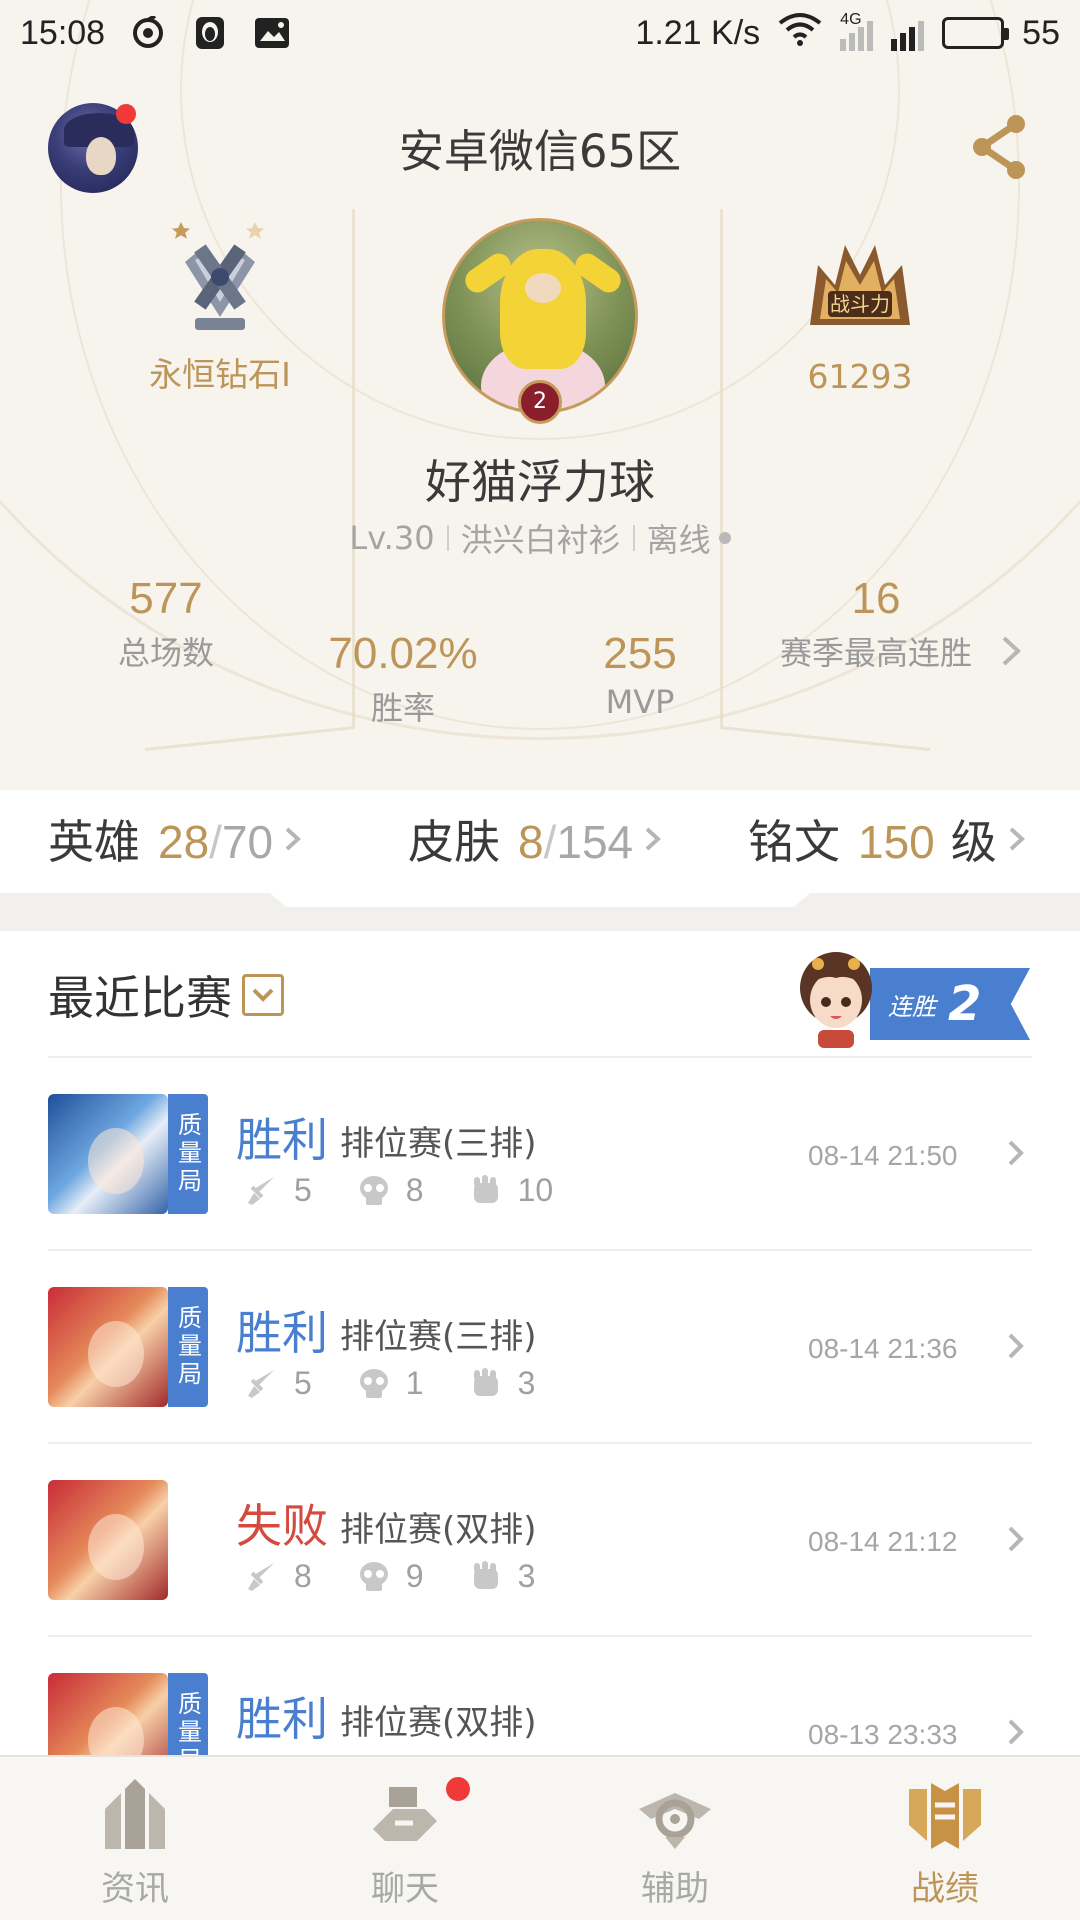 This screenshot has width=1080, height=1920. What do you see at coordinates (945, 1889) in the screenshot?
I see `nav-record-label: 战绩` at bounding box center [945, 1889].